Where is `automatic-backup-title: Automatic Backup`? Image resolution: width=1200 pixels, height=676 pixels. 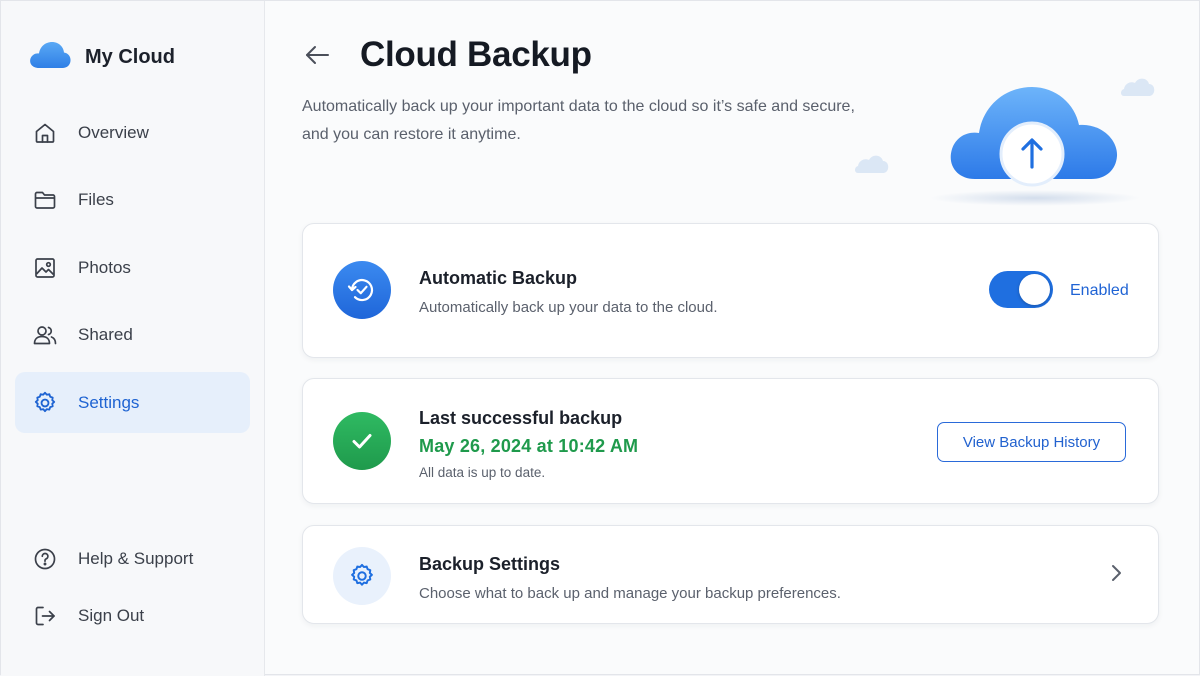 automatic-backup-title: Automatic Backup is located at coordinates (498, 278).